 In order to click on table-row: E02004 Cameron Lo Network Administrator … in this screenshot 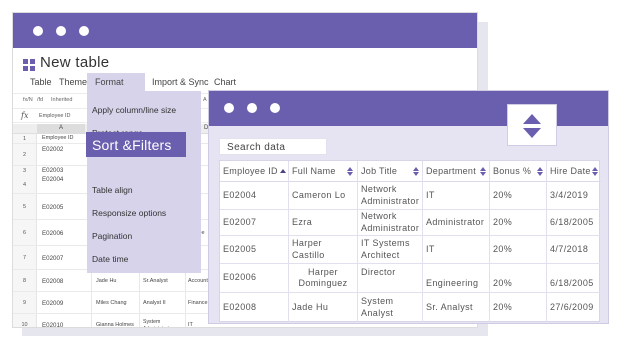, I will do `click(410, 196)`.